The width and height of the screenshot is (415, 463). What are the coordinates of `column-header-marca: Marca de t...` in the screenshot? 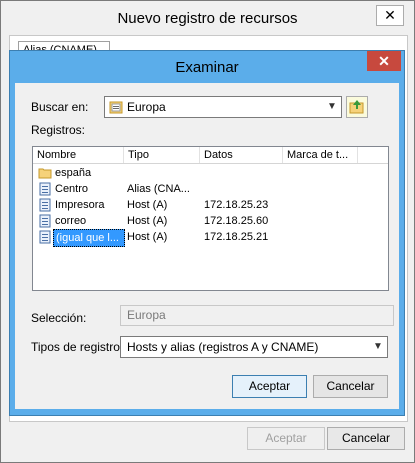 It's located at (320, 155).